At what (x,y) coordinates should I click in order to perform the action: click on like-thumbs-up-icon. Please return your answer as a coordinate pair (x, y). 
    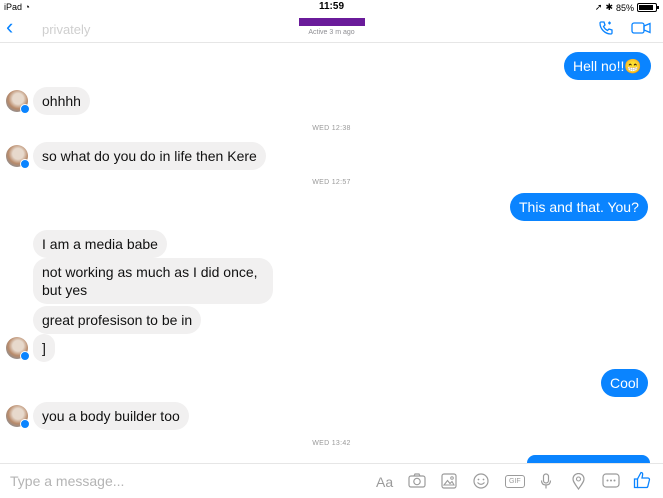
    Looking at the image, I should click on (642, 480).